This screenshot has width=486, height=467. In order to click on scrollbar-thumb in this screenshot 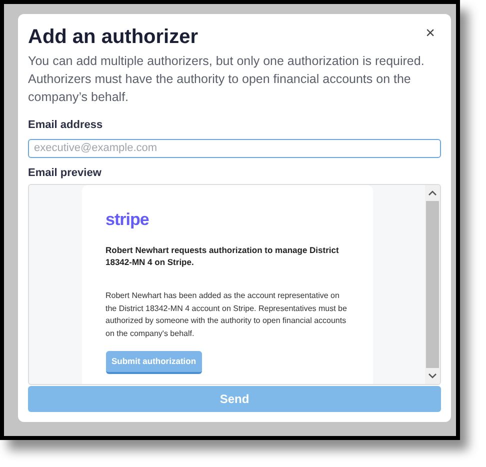, I will do `click(432, 284)`.